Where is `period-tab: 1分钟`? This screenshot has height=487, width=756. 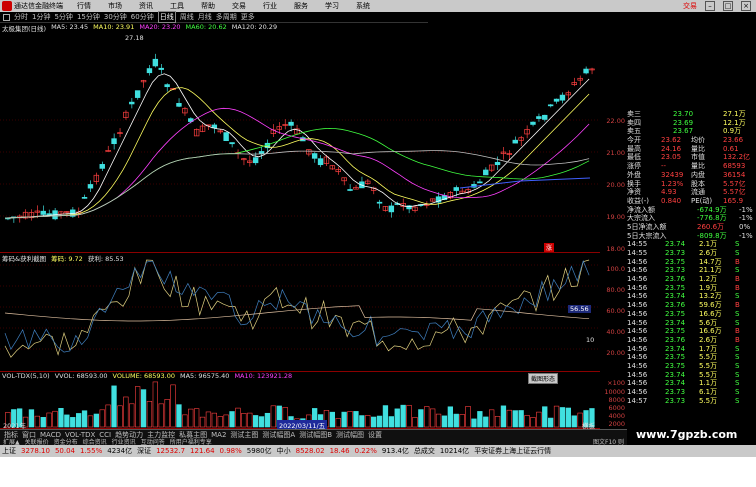 period-tab: 1分钟 is located at coordinates (41, 17).